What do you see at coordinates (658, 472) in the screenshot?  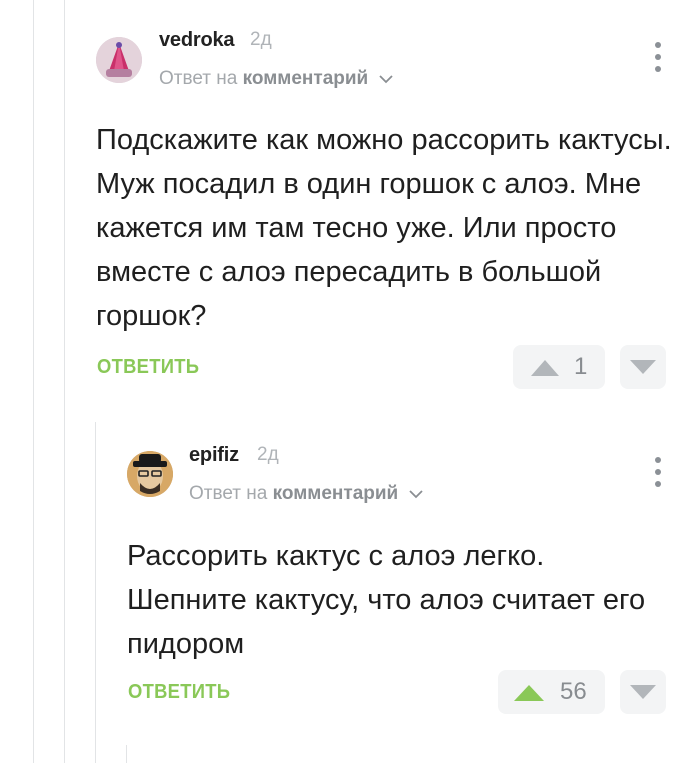 I see `more-vertical-icon` at bounding box center [658, 472].